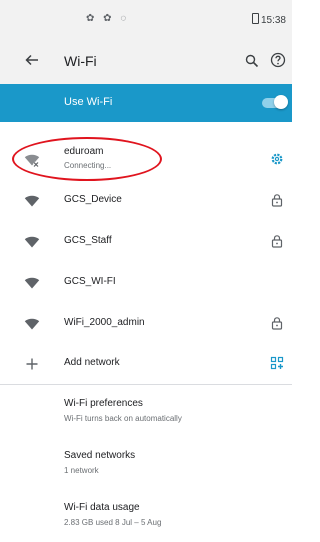 The image size is (320, 542). Describe the element at coordinates (277, 159) in the screenshot. I see `gear-icon` at that location.